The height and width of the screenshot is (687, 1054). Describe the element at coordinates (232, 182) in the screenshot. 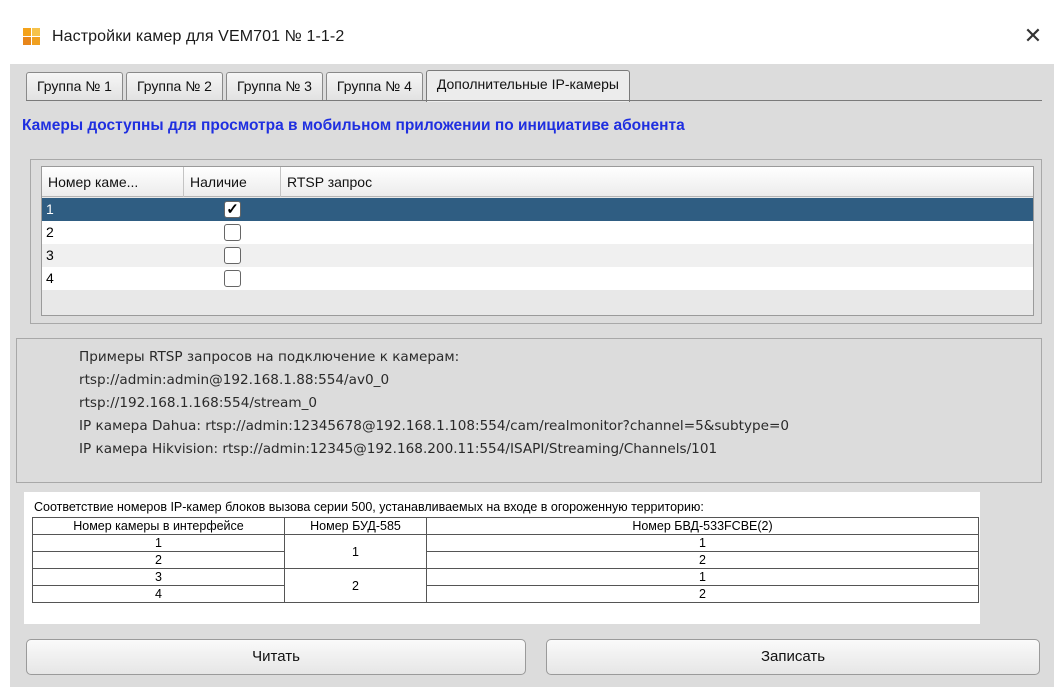

I see `column-header-present: Наличие` at that location.